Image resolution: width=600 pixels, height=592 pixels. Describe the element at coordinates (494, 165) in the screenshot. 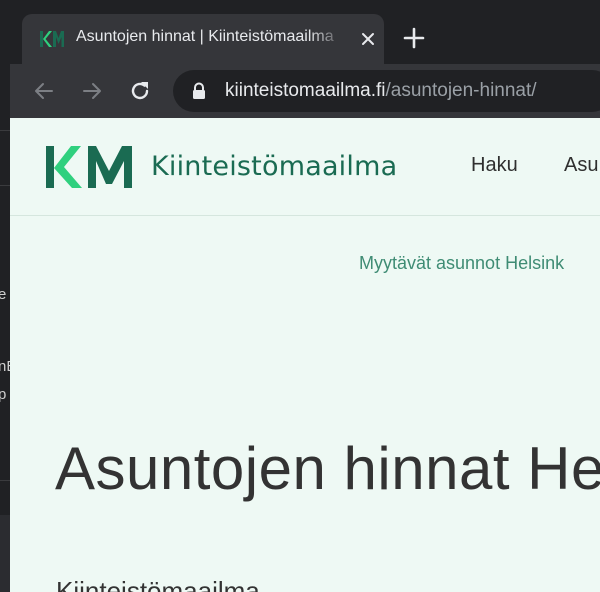

I see `nav-link-haku: Haku` at that location.